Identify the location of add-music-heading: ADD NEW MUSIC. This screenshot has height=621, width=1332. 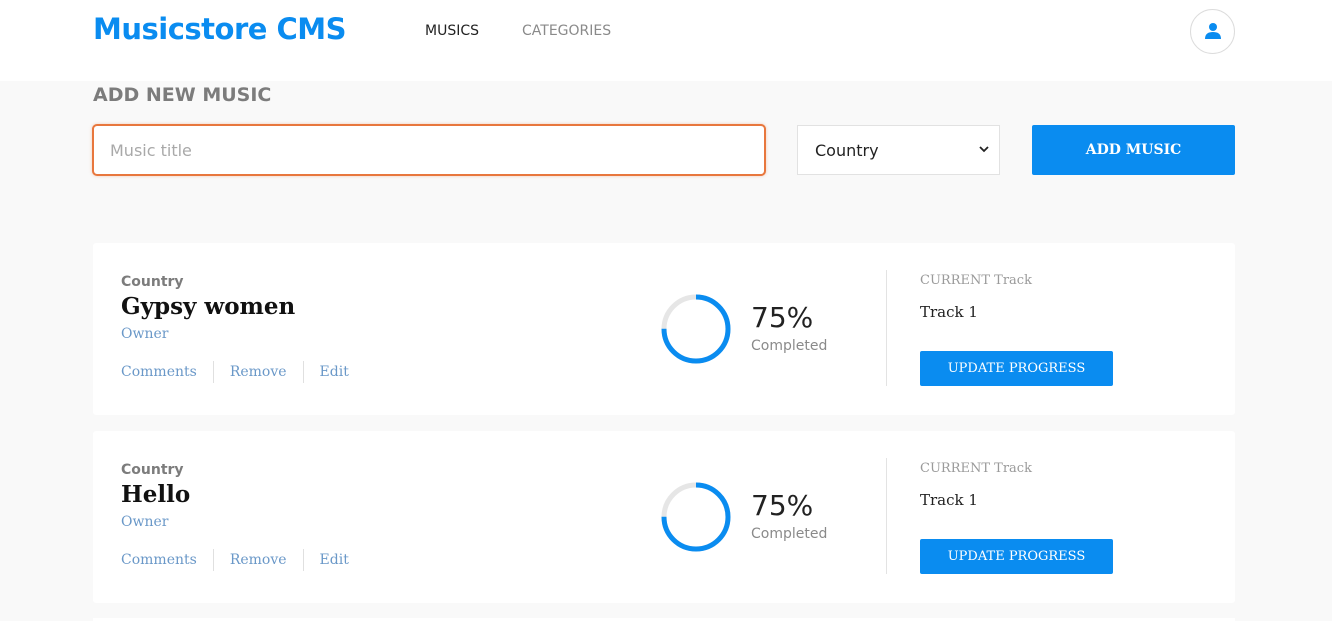
(182, 95).